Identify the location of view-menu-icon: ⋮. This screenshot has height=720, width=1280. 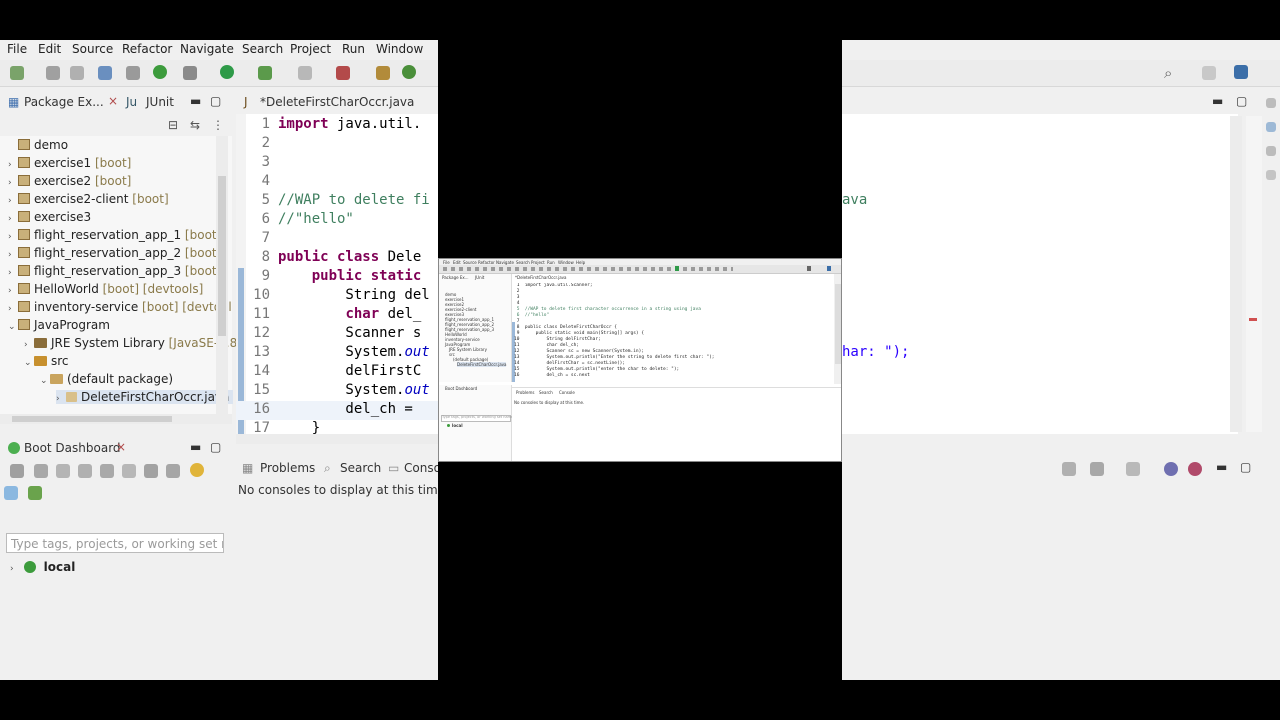
(218, 125).